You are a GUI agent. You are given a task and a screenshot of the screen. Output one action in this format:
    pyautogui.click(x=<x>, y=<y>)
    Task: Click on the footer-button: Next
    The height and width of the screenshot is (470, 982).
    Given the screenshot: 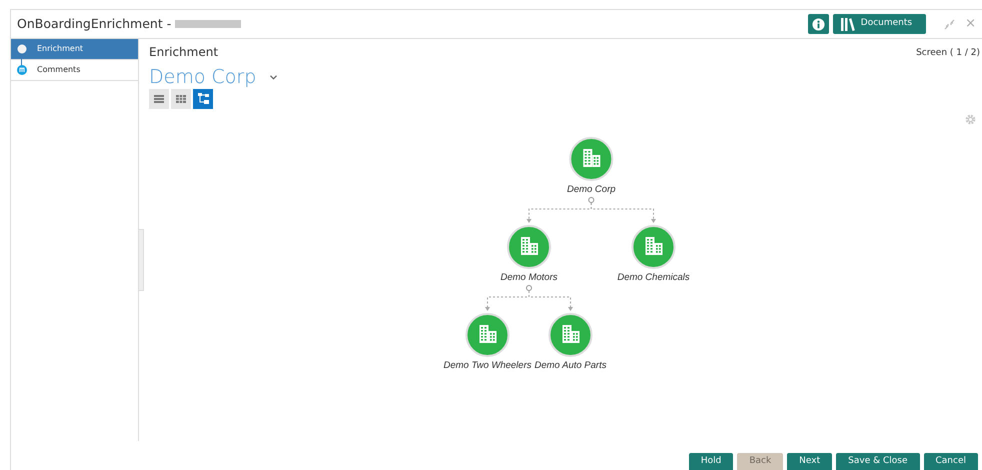 What is the action you would take?
    pyautogui.click(x=809, y=461)
    